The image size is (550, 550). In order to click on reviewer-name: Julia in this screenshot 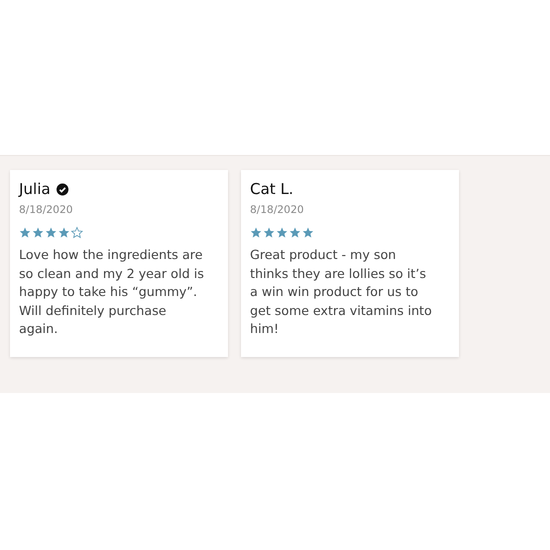, I will do `click(34, 189)`.